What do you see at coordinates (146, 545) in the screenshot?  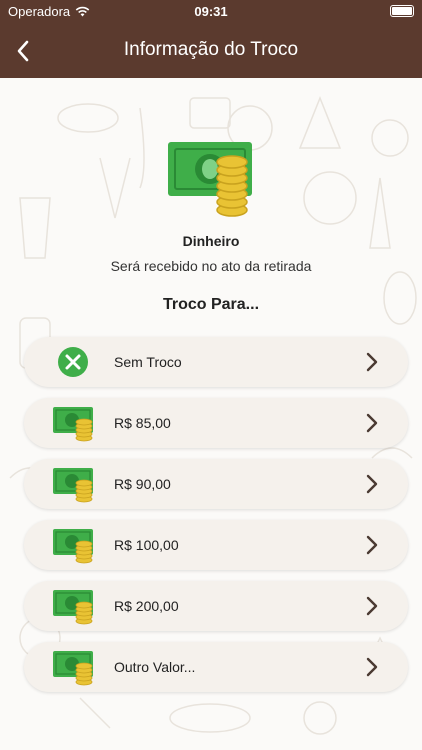 I see `option-label: R$ 100,00` at bounding box center [146, 545].